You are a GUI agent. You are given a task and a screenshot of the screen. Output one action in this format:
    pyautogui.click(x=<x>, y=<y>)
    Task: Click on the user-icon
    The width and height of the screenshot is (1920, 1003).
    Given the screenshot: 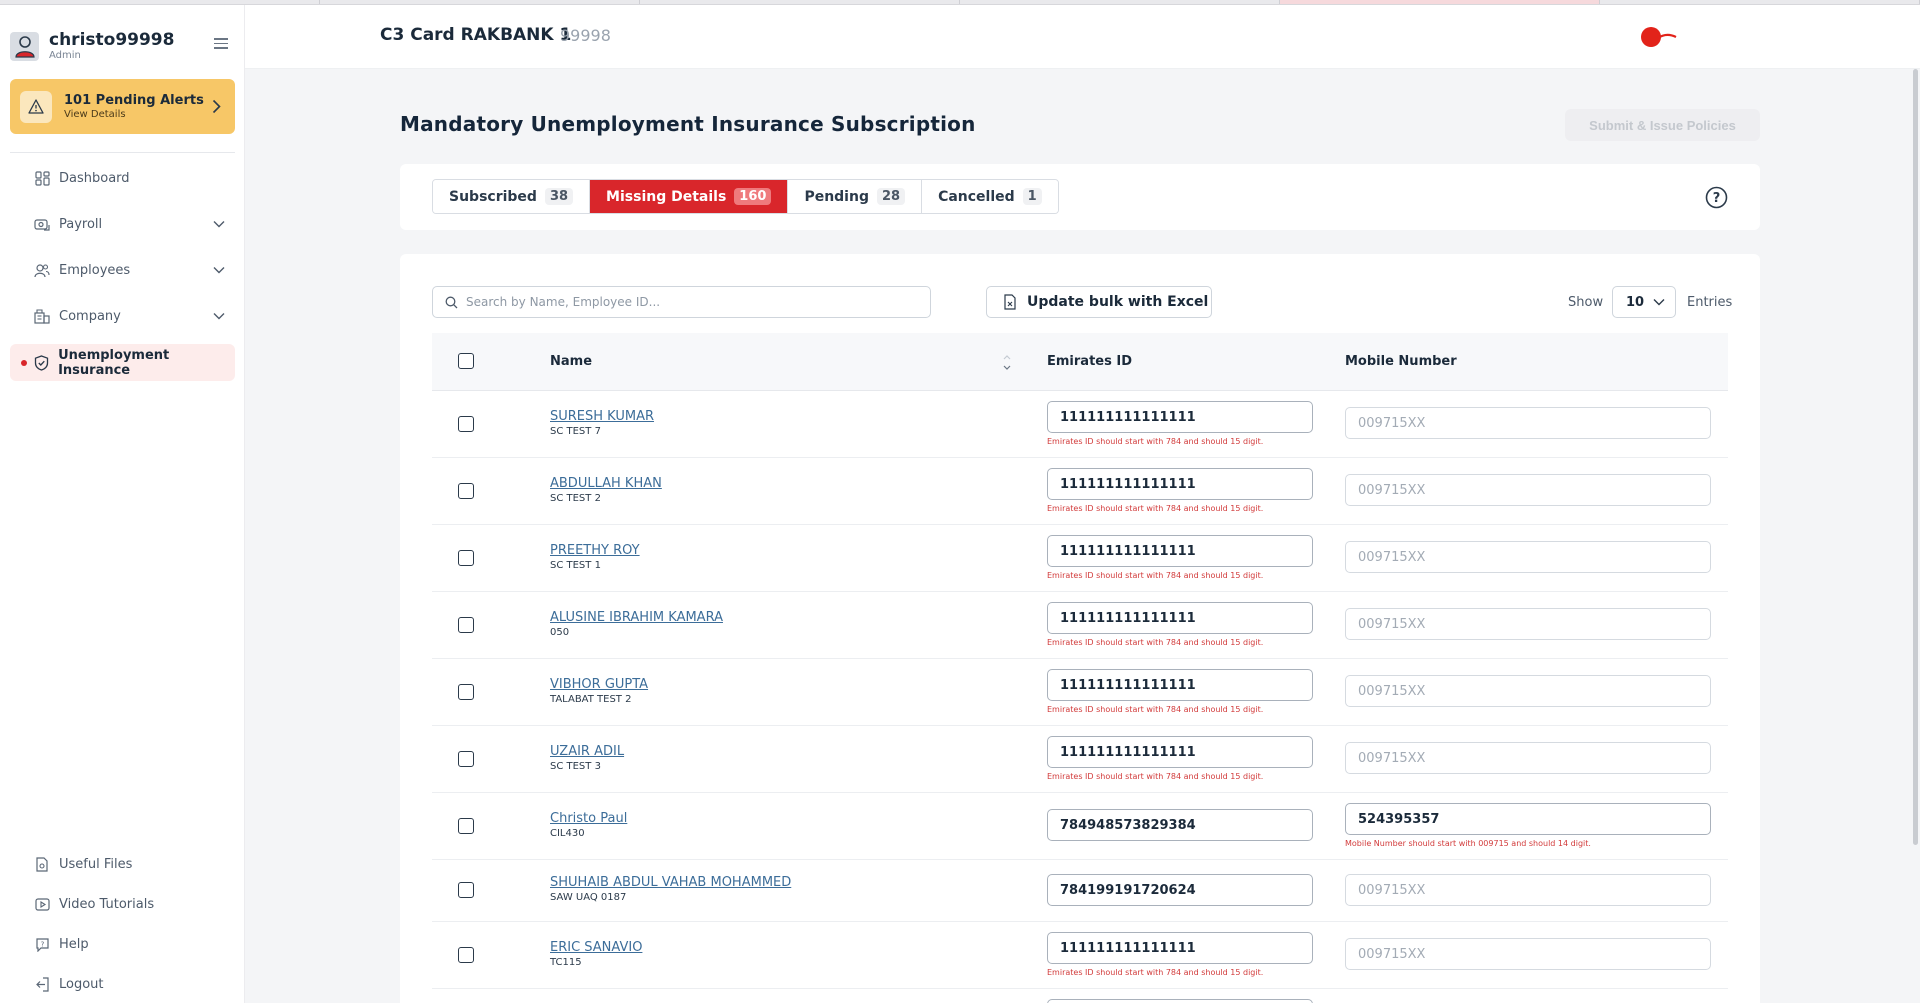 What is the action you would take?
    pyautogui.click(x=24, y=47)
    